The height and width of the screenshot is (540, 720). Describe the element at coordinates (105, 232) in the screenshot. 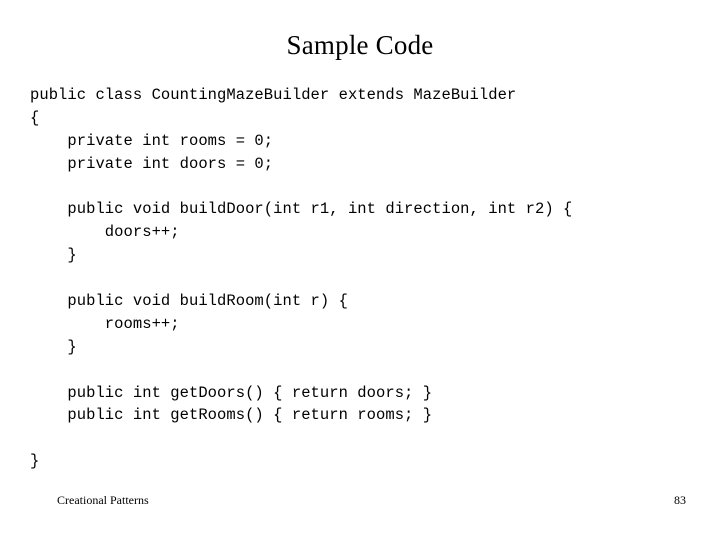

I see `code-line: doors++;` at that location.